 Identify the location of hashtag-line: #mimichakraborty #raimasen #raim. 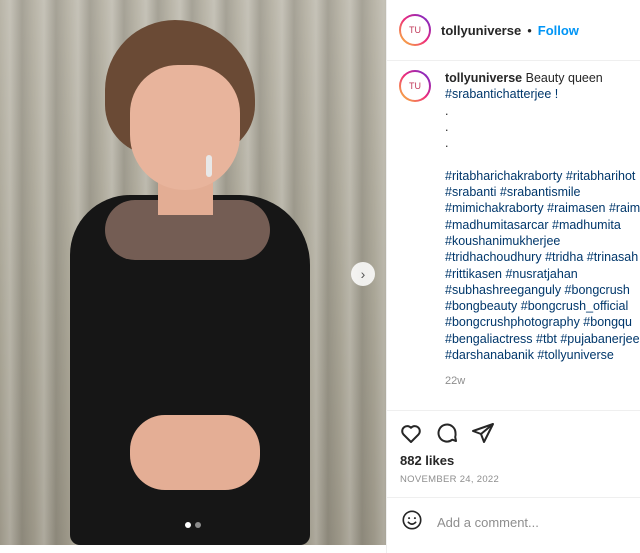
(542, 208).